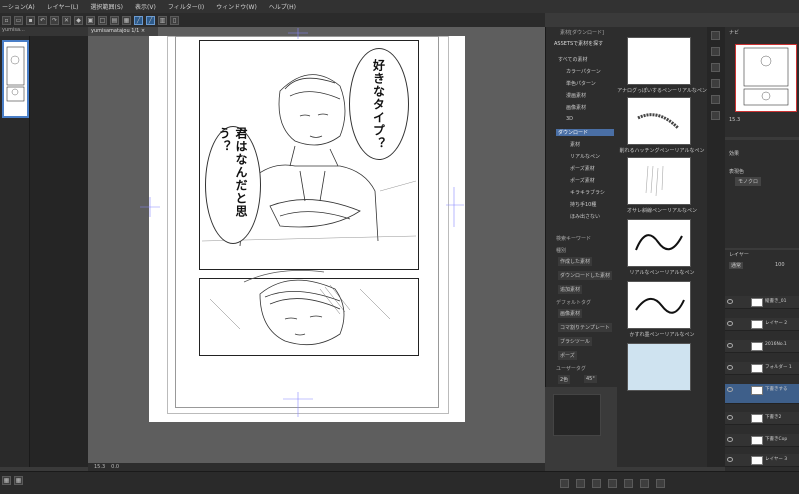  I want to click on layer-row: フォルダー 1, so click(762, 368).